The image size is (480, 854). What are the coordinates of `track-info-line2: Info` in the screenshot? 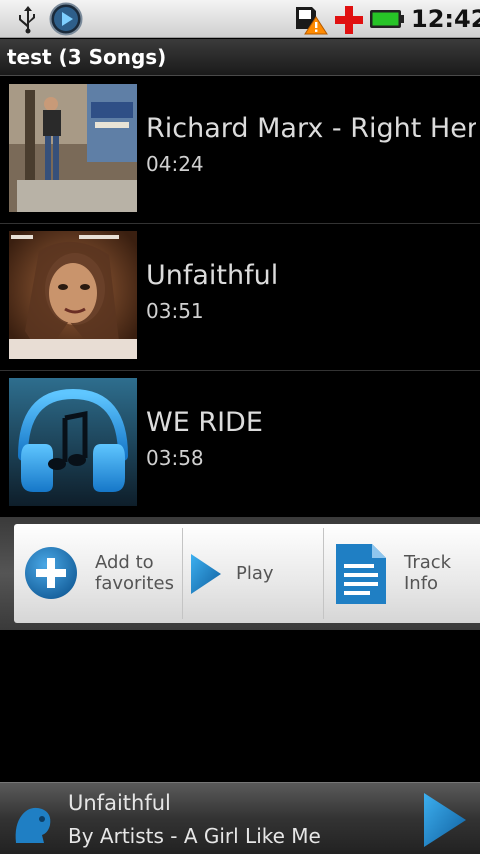 It's located at (421, 583).